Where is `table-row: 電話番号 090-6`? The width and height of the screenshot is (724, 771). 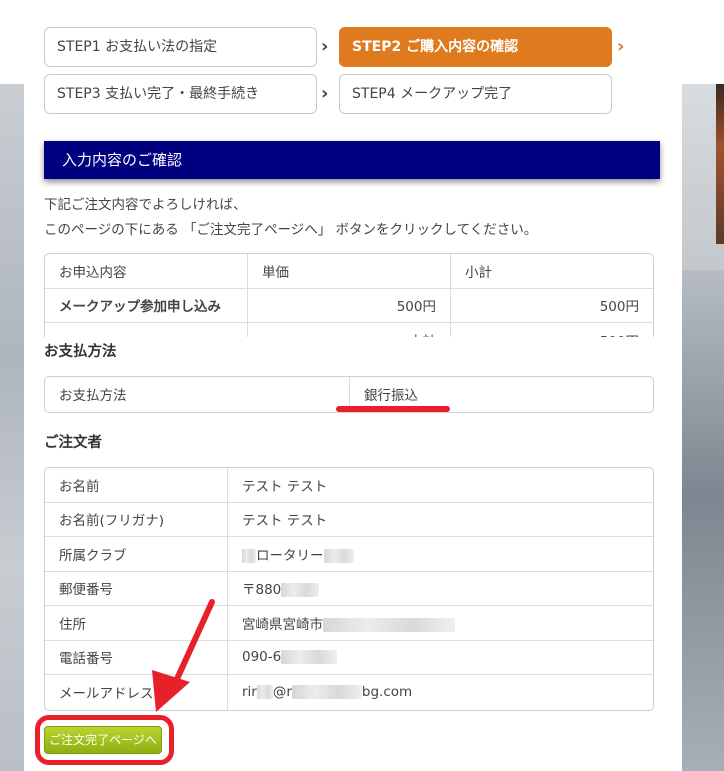 table-row: 電話番号 090-6 is located at coordinates (349, 657).